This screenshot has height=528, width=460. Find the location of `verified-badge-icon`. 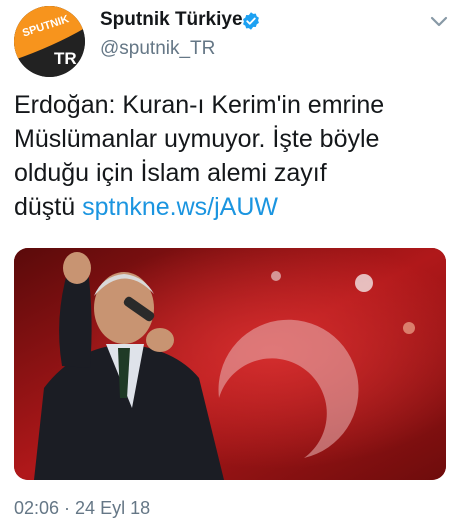

verified-badge-icon is located at coordinates (251, 21).